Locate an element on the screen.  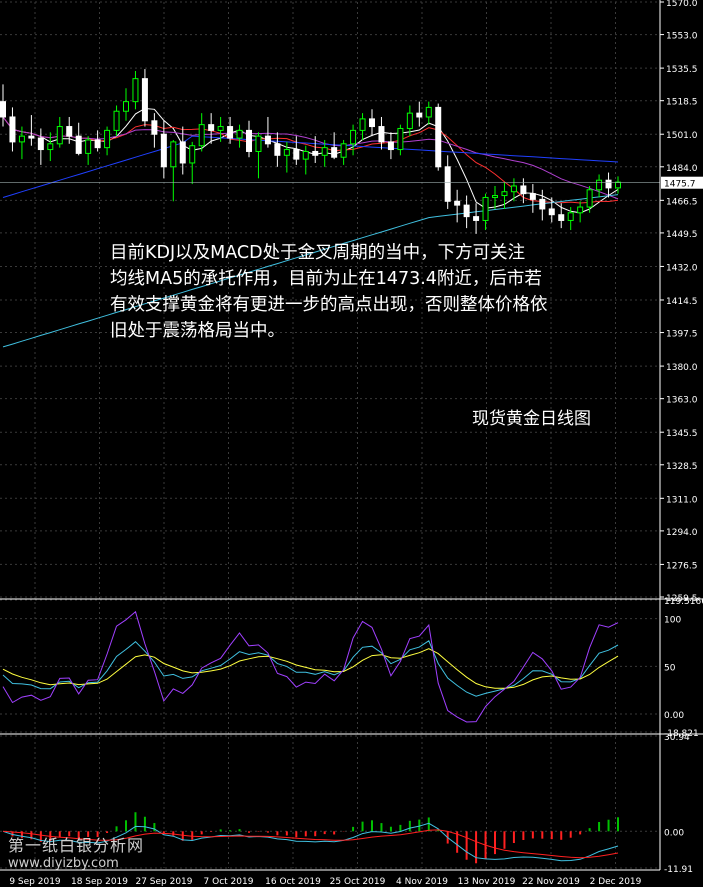
date-tick-label: 7 Oct 2019 is located at coordinates (229, 882).